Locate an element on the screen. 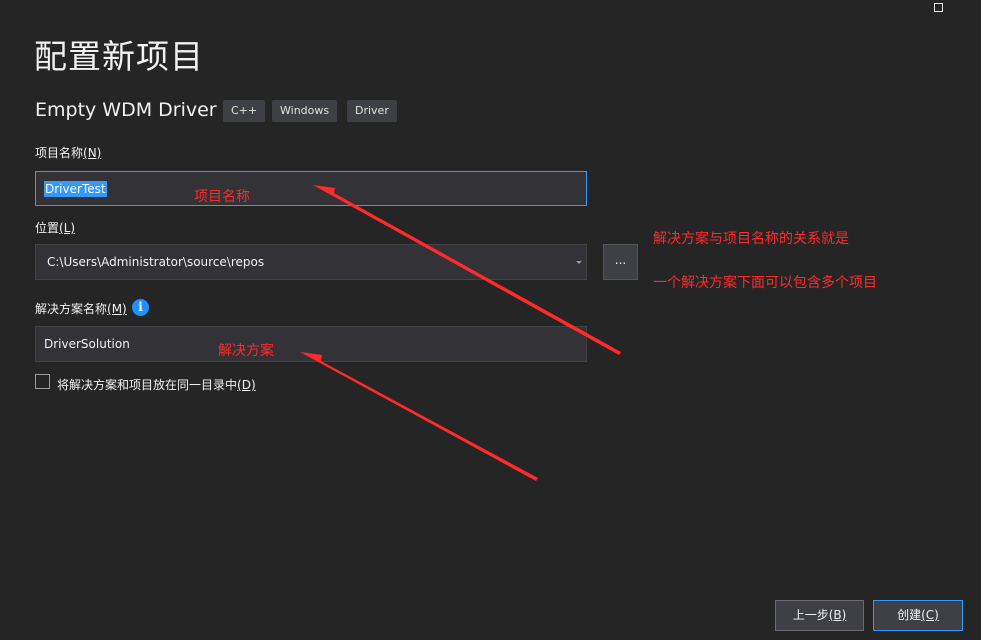 The width and height of the screenshot is (981, 640). create-button: 创建(C) is located at coordinates (918, 615).